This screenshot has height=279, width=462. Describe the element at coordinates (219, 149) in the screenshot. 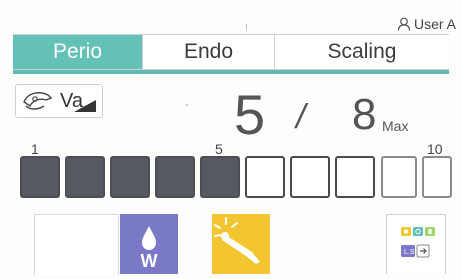

I see `scale-label-5: 5` at that location.